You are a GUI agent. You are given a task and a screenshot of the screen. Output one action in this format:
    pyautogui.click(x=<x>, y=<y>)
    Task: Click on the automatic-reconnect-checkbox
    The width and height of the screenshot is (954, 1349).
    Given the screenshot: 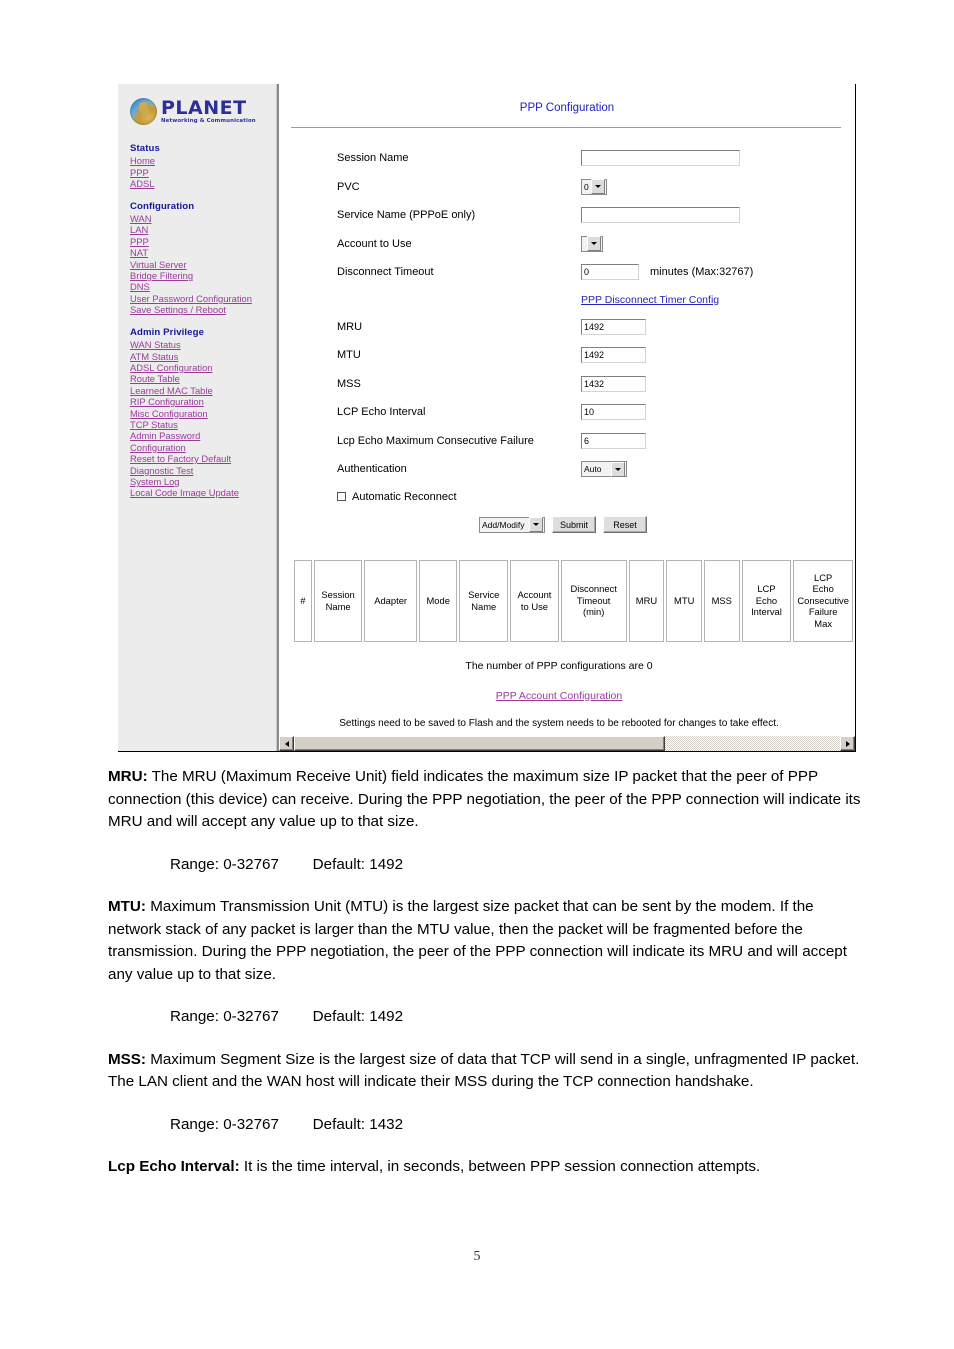 What is the action you would take?
    pyautogui.click(x=341, y=496)
    